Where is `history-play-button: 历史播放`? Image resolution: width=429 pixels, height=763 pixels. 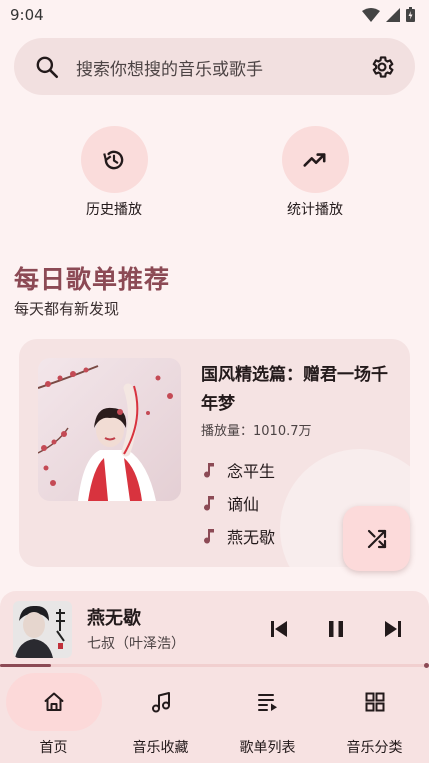
history-play-button: 历史播放 is located at coordinates (114, 172).